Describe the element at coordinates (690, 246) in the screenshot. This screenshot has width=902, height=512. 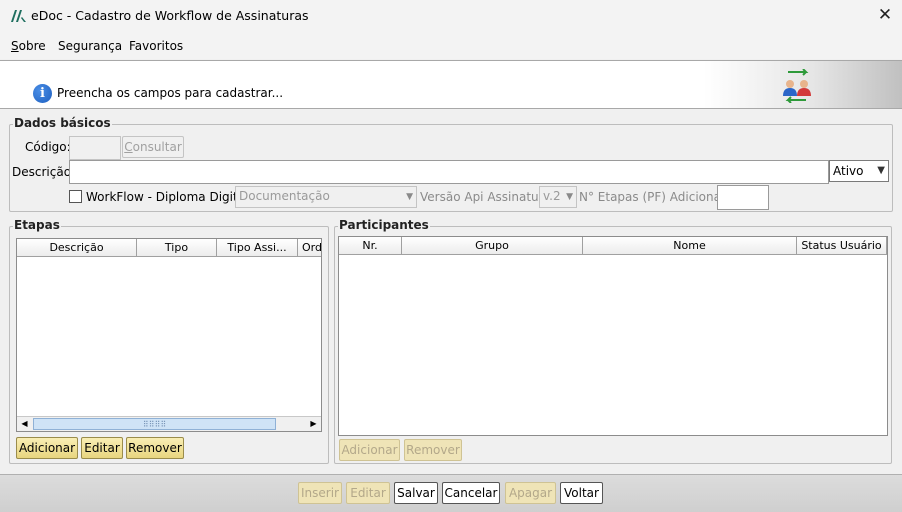
I see `participantes-col-nome: Nome` at that location.